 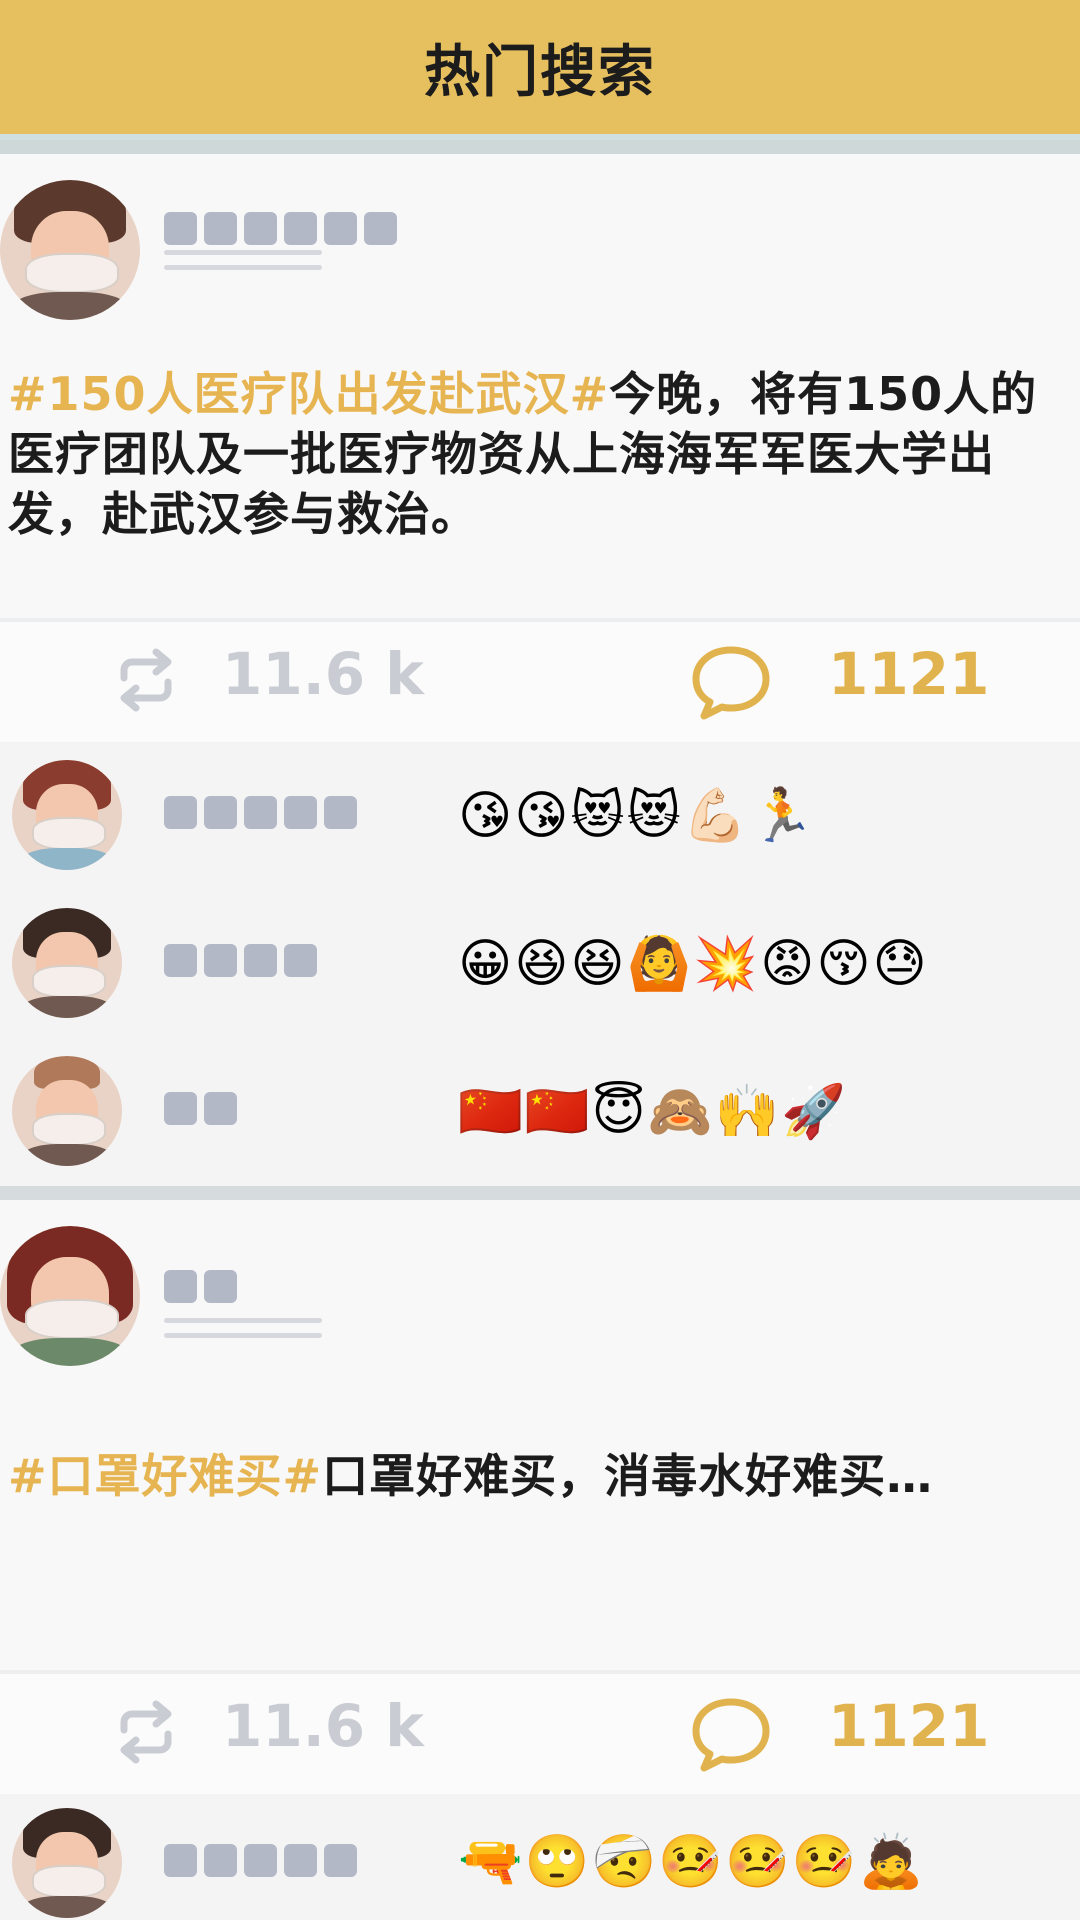 I want to click on page-title: 热门搜索, so click(x=540, y=72).